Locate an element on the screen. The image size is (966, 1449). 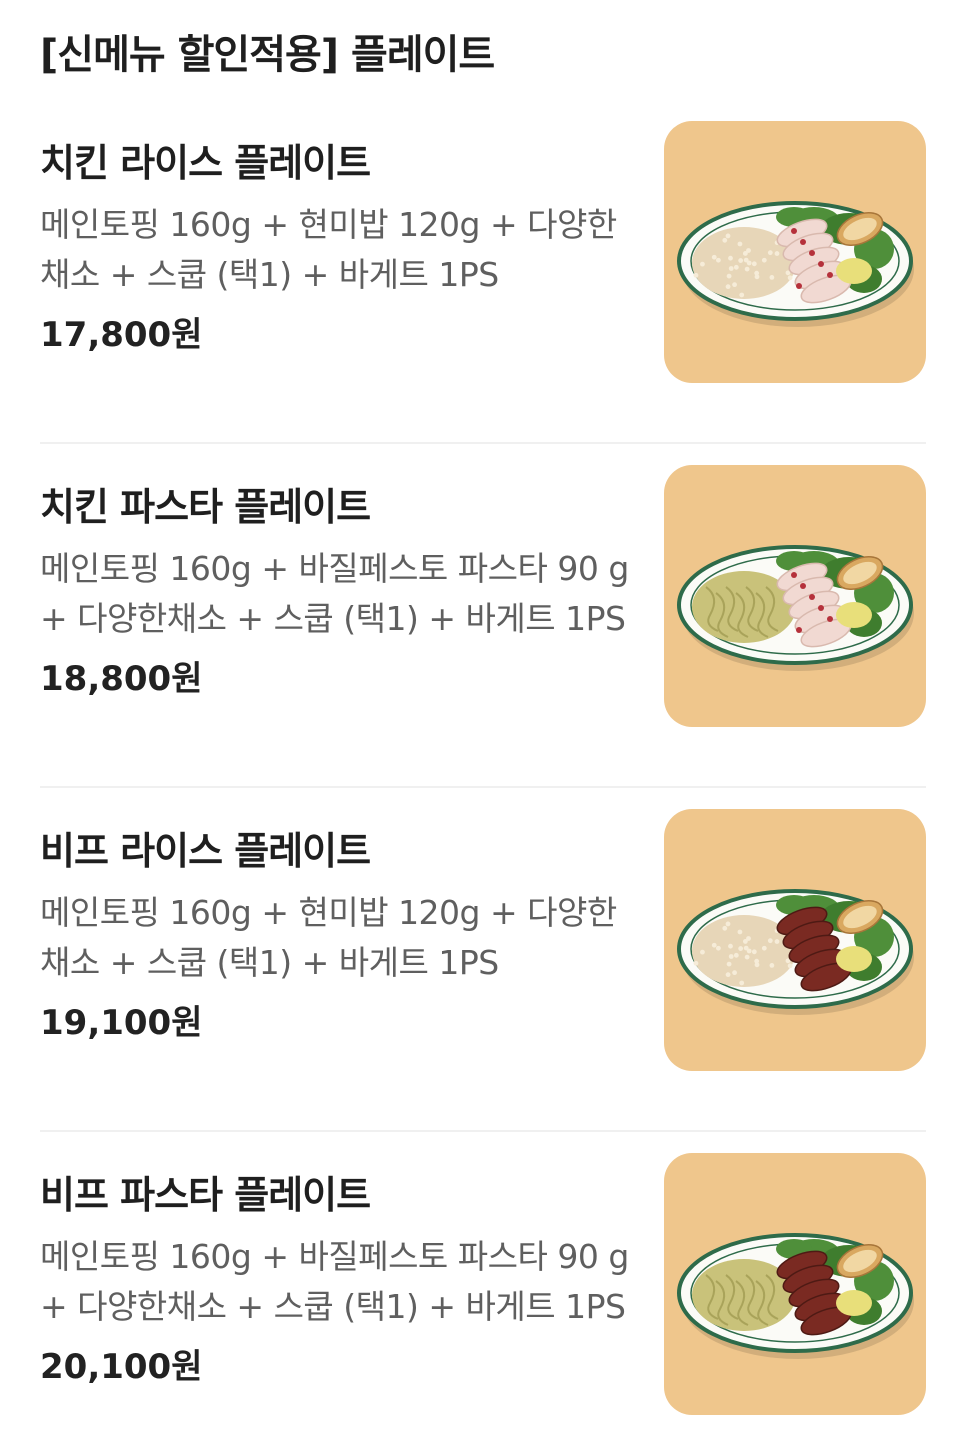
menu-item-price: 20,100원 is located at coordinates (121, 1367).